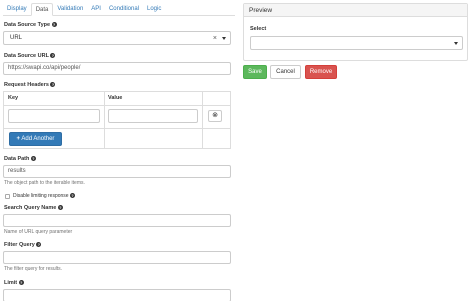 The width and height of the screenshot is (474, 301). I want to click on disable-limiting-label-text: Disable limiting response, so click(41, 196).